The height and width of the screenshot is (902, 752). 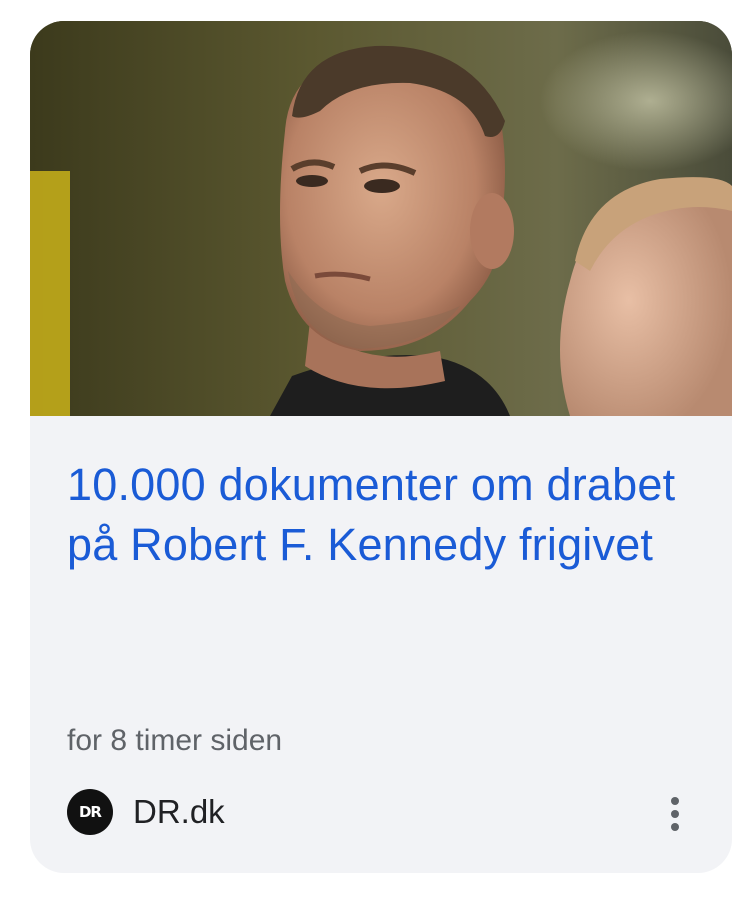 What do you see at coordinates (179, 811) in the screenshot?
I see `source-name: DR.dk` at bounding box center [179, 811].